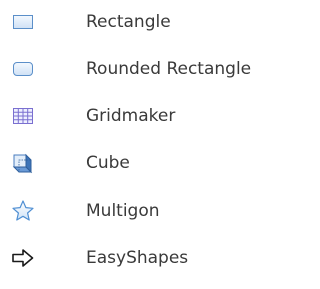 Image resolution: width=320 pixels, height=289 pixels. I want to click on menu-item-label: EasyShapes, so click(137, 258).